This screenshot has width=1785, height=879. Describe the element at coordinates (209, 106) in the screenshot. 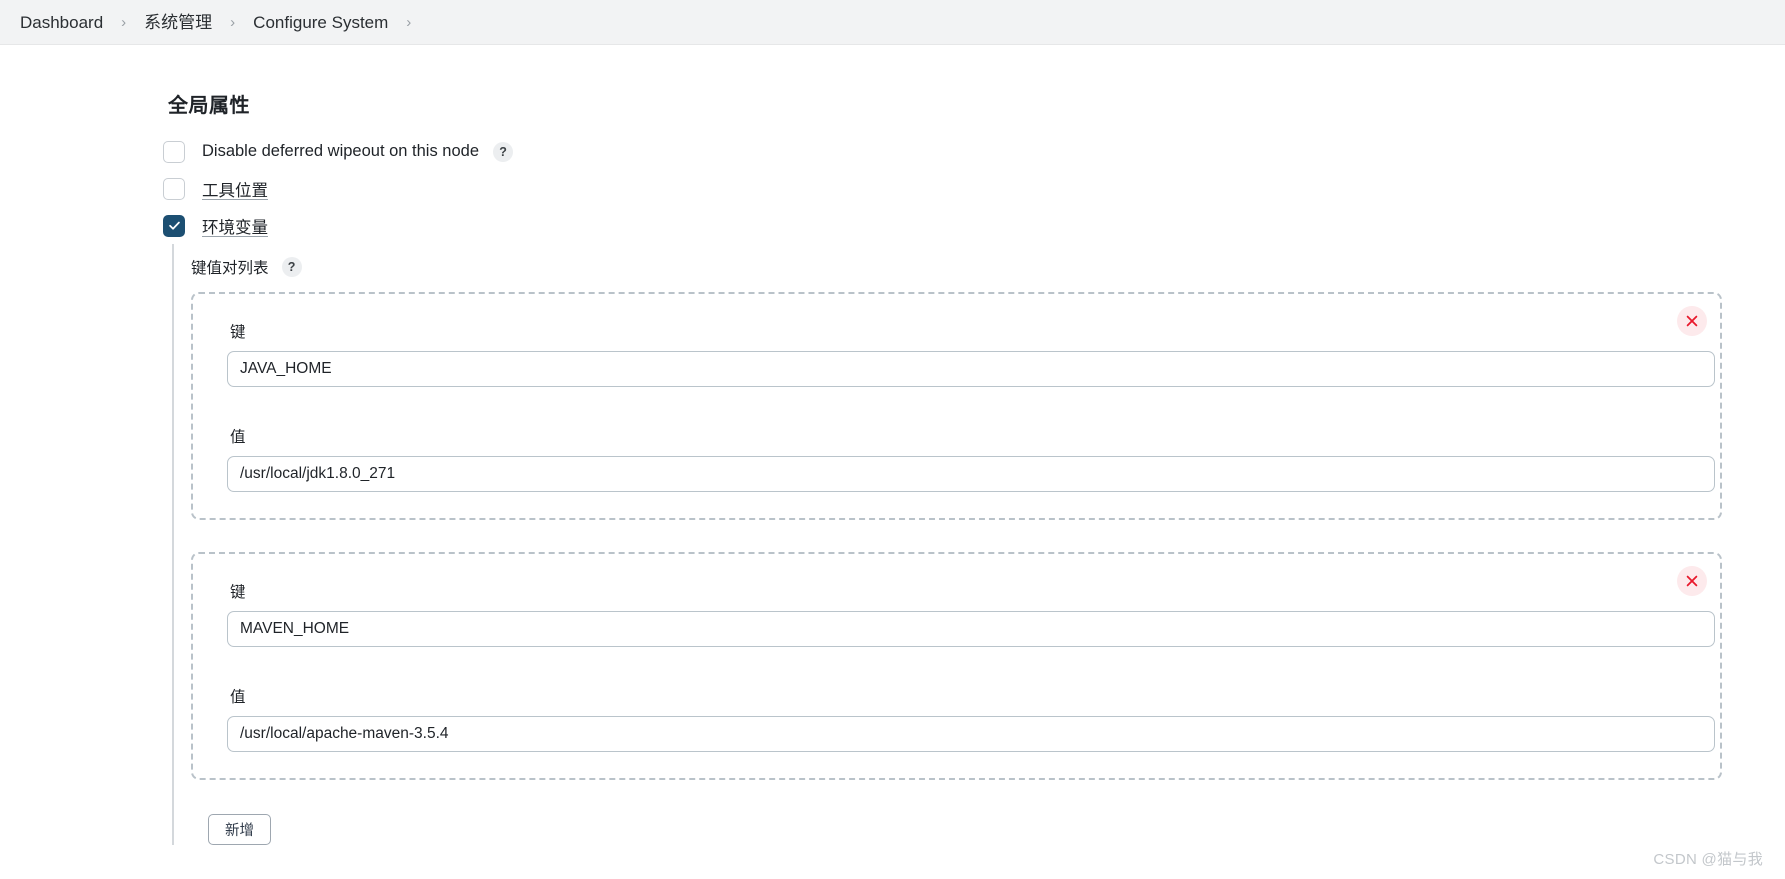

I see `page-title: 全局属性` at that location.